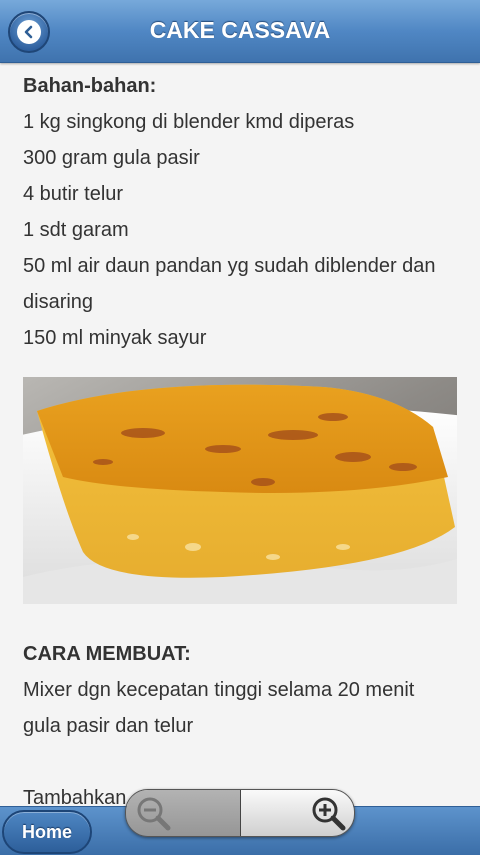  I want to click on ingredients-heading: Bahan-bahan:, so click(90, 86).